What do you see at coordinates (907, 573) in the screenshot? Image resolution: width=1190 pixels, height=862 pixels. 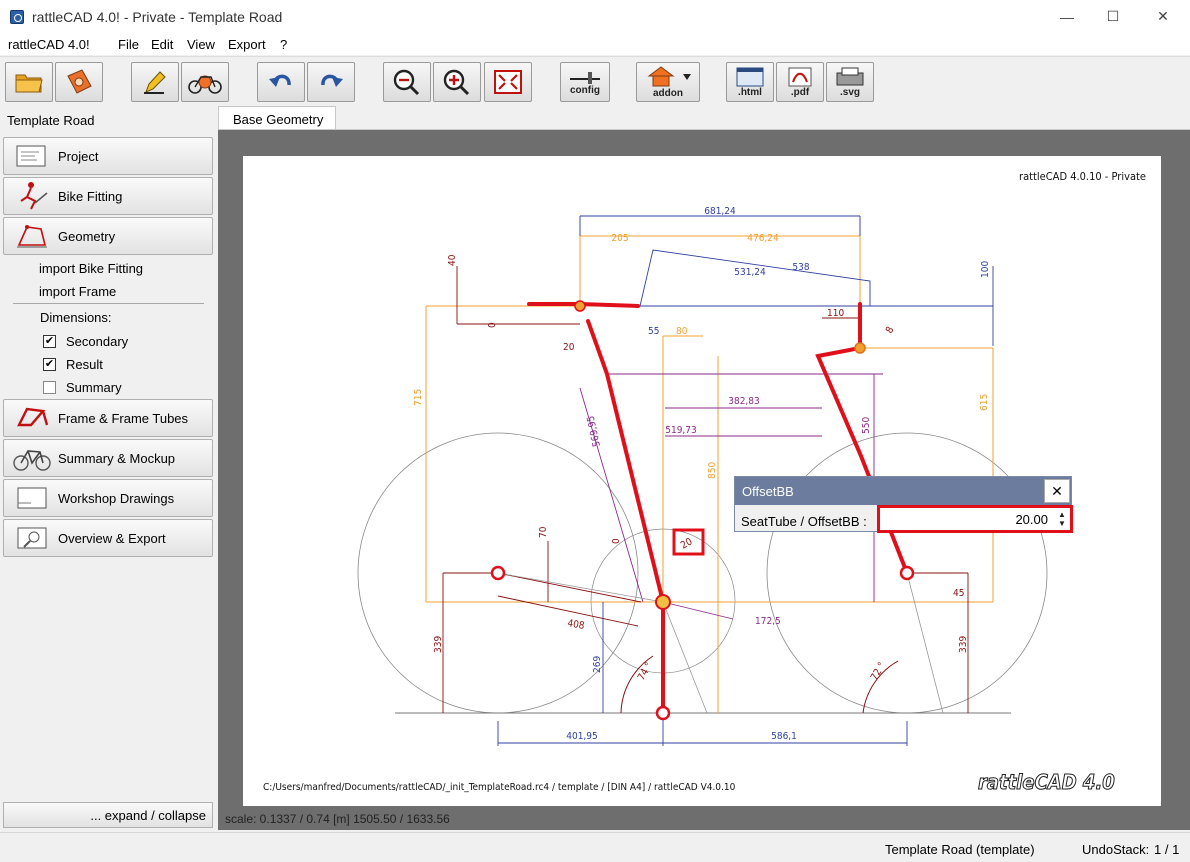 I see `rear-axle-marker` at bounding box center [907, 573].